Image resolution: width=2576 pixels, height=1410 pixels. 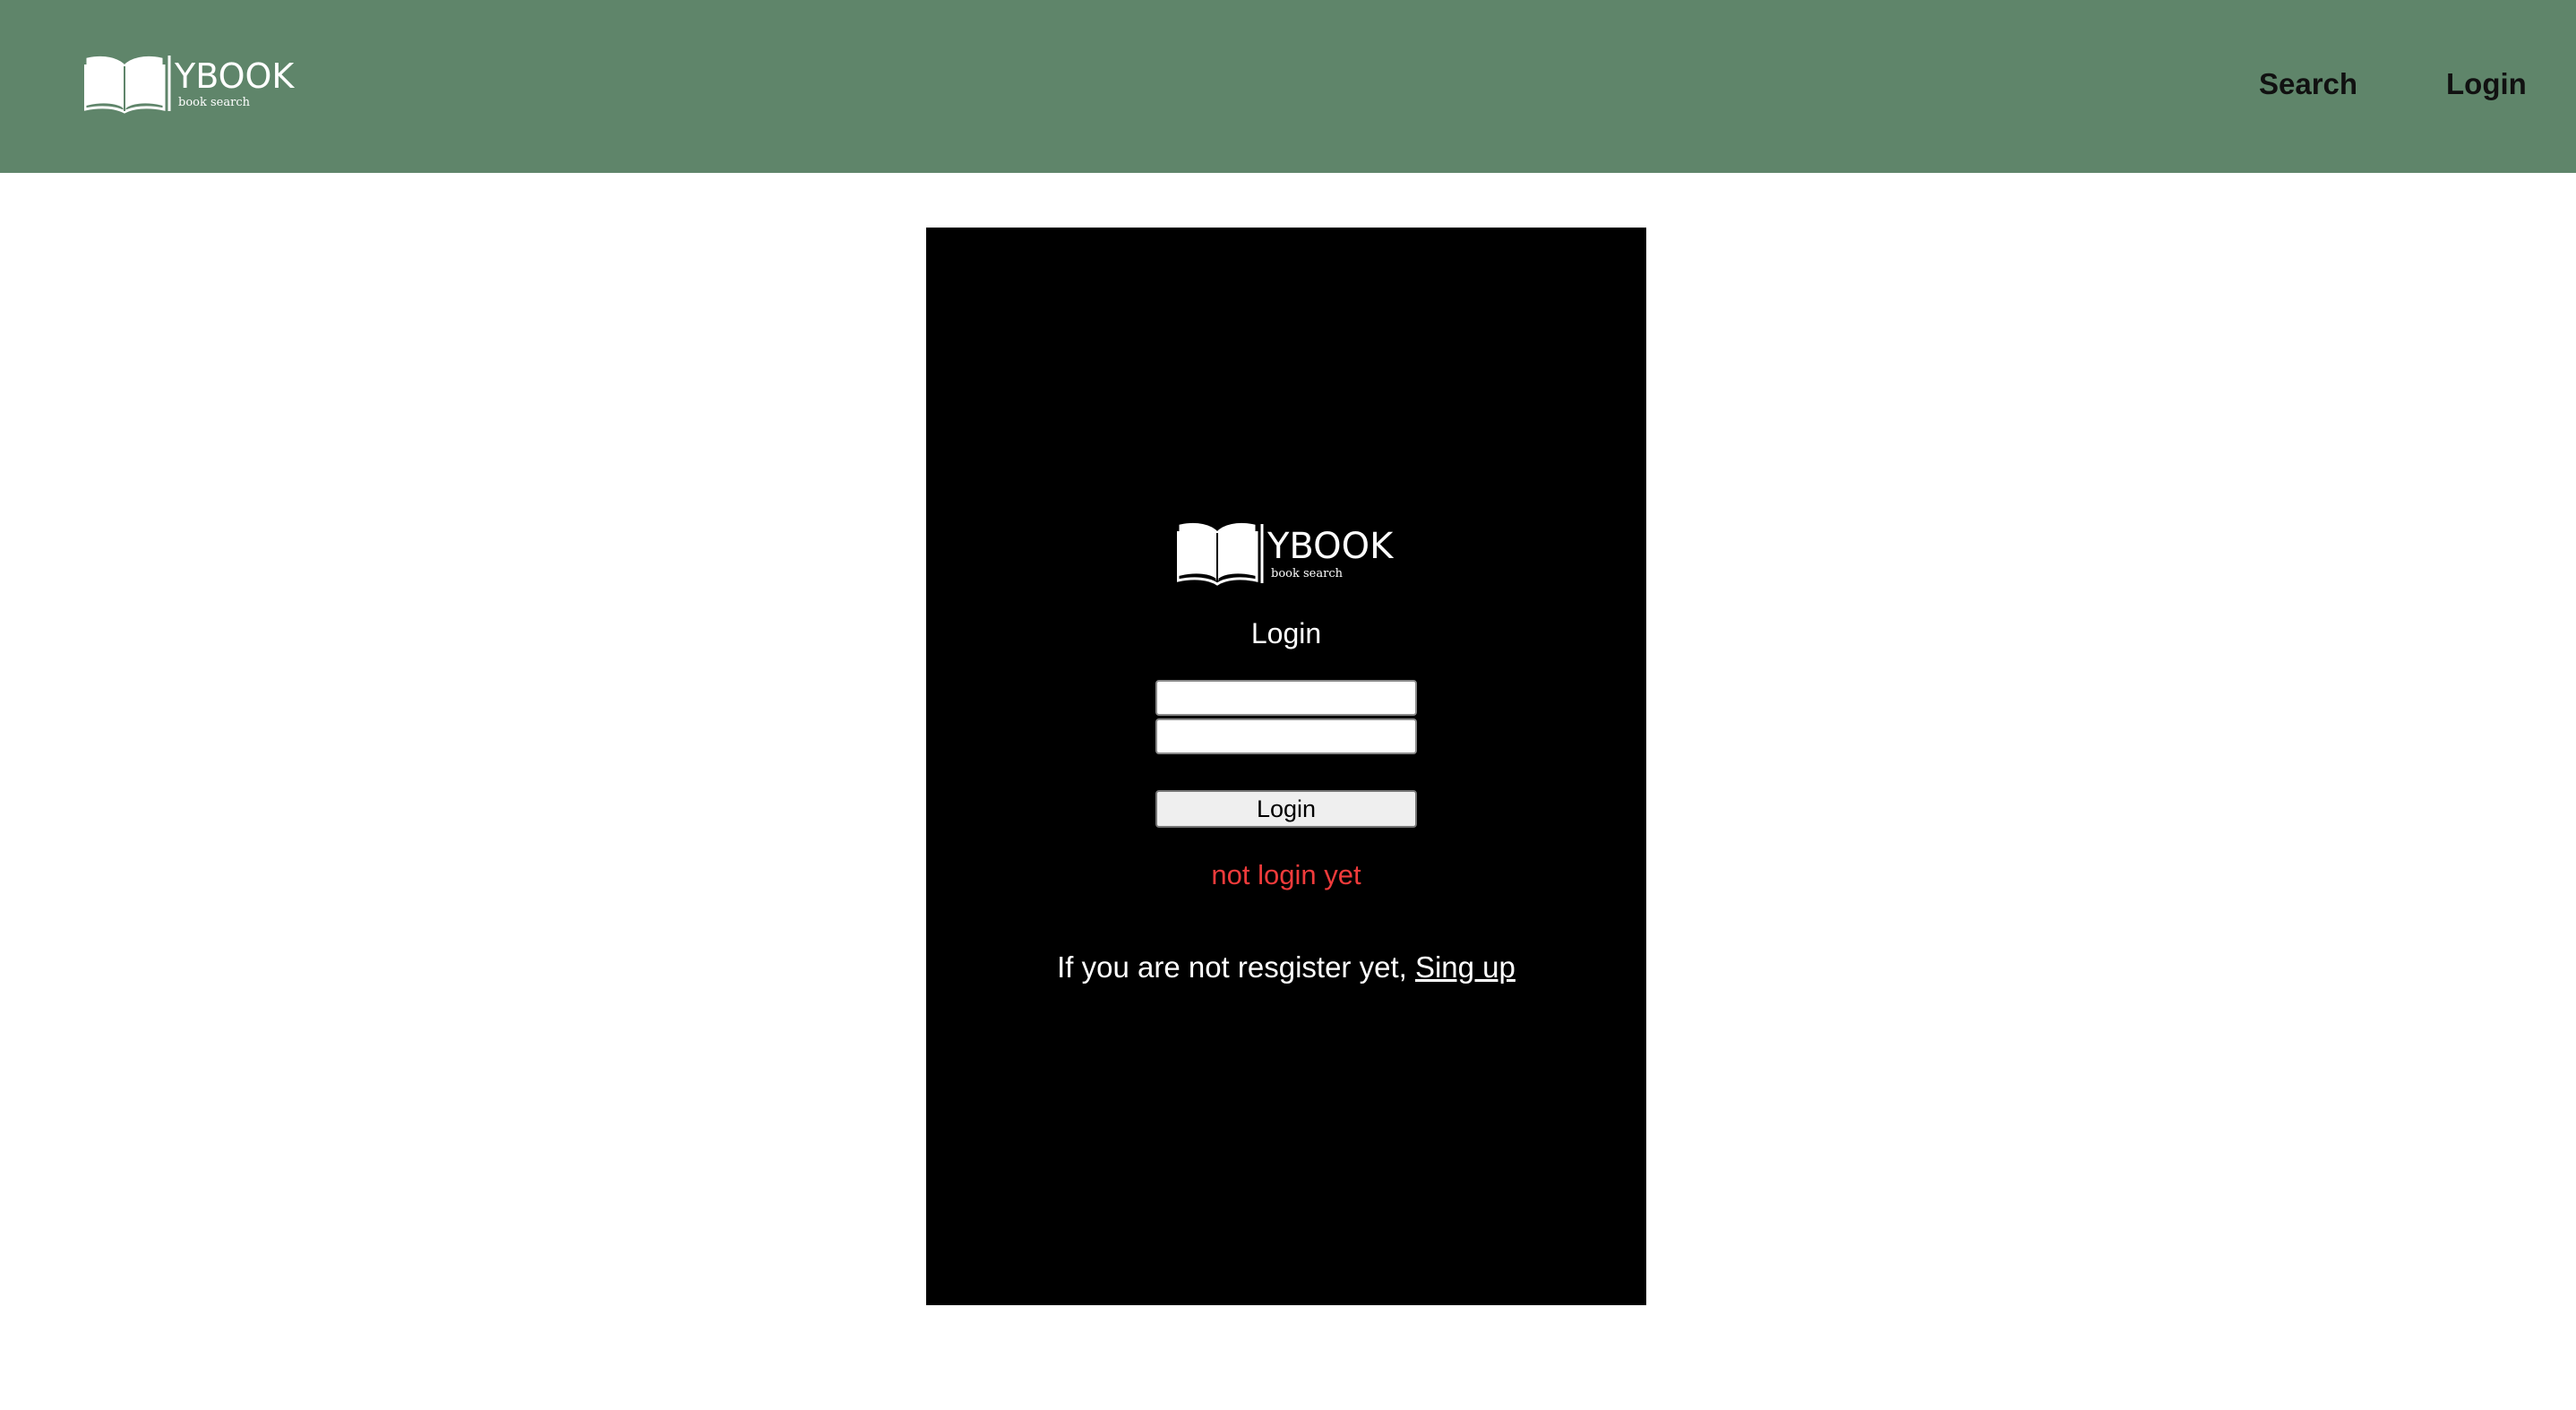 I want to click on signup-prompt: If you are not resgister yet, Sing up, so click(x=1286, y=967).